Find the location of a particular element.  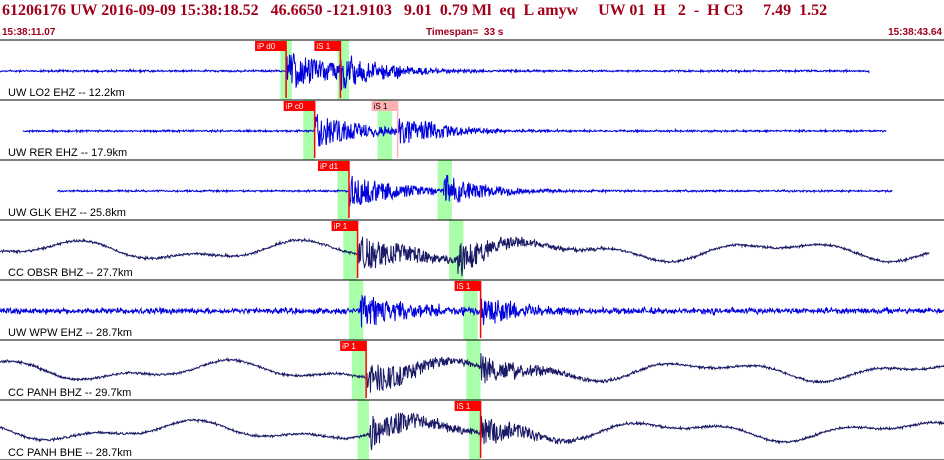

pick-label-0-0: iP d0 is located at coordinates (266, 46).